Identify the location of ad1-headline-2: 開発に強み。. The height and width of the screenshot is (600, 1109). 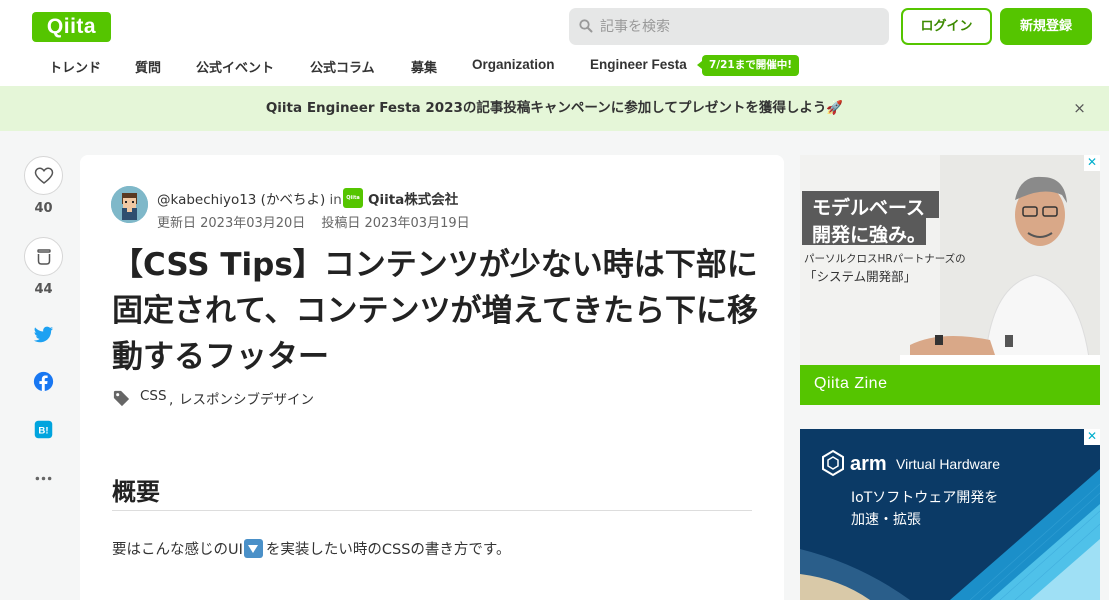
(869, 235).